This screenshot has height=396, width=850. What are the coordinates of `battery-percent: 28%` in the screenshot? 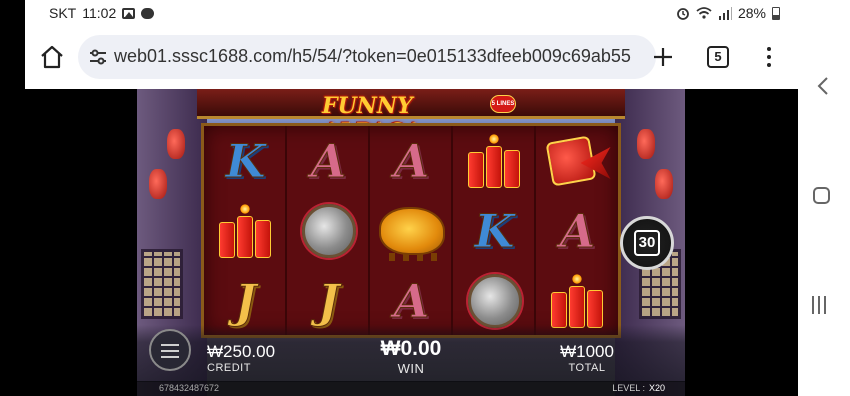 It's located at (751, 13).